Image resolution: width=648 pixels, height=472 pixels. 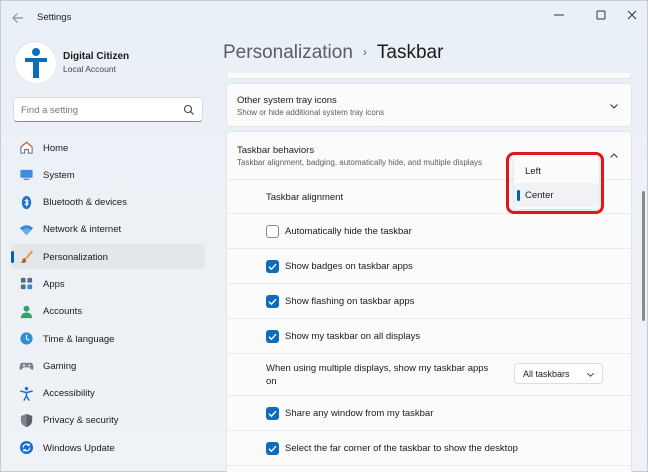 I want to click on sidebar-item-gaming: Gaming, so click(x=108, y=365).